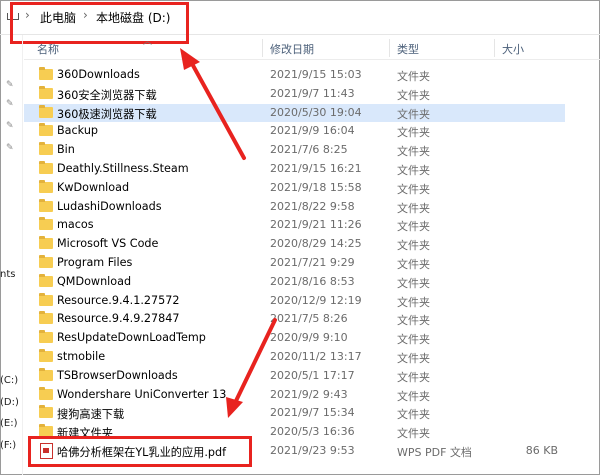 The height and width of the screenshot is (475, 600). I want to click on file-date: 2021/9/23 9:53, so click(312, 450).